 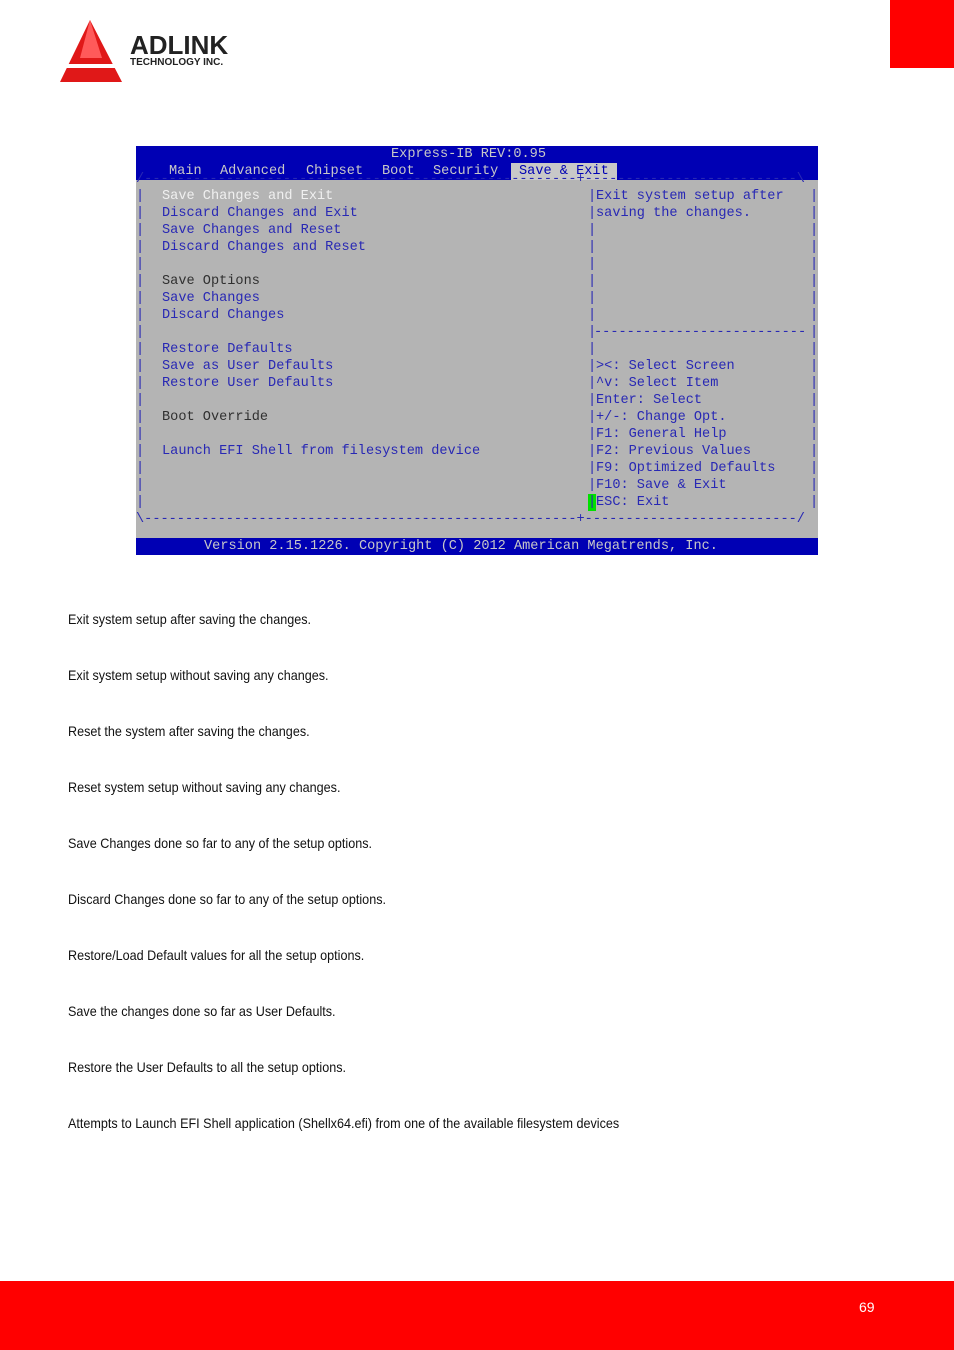 What do you see at coordinates (215, 417) in the screenshot?
I see `menu-item-boot-override: Boot Override` at bounding box center [215, 417].